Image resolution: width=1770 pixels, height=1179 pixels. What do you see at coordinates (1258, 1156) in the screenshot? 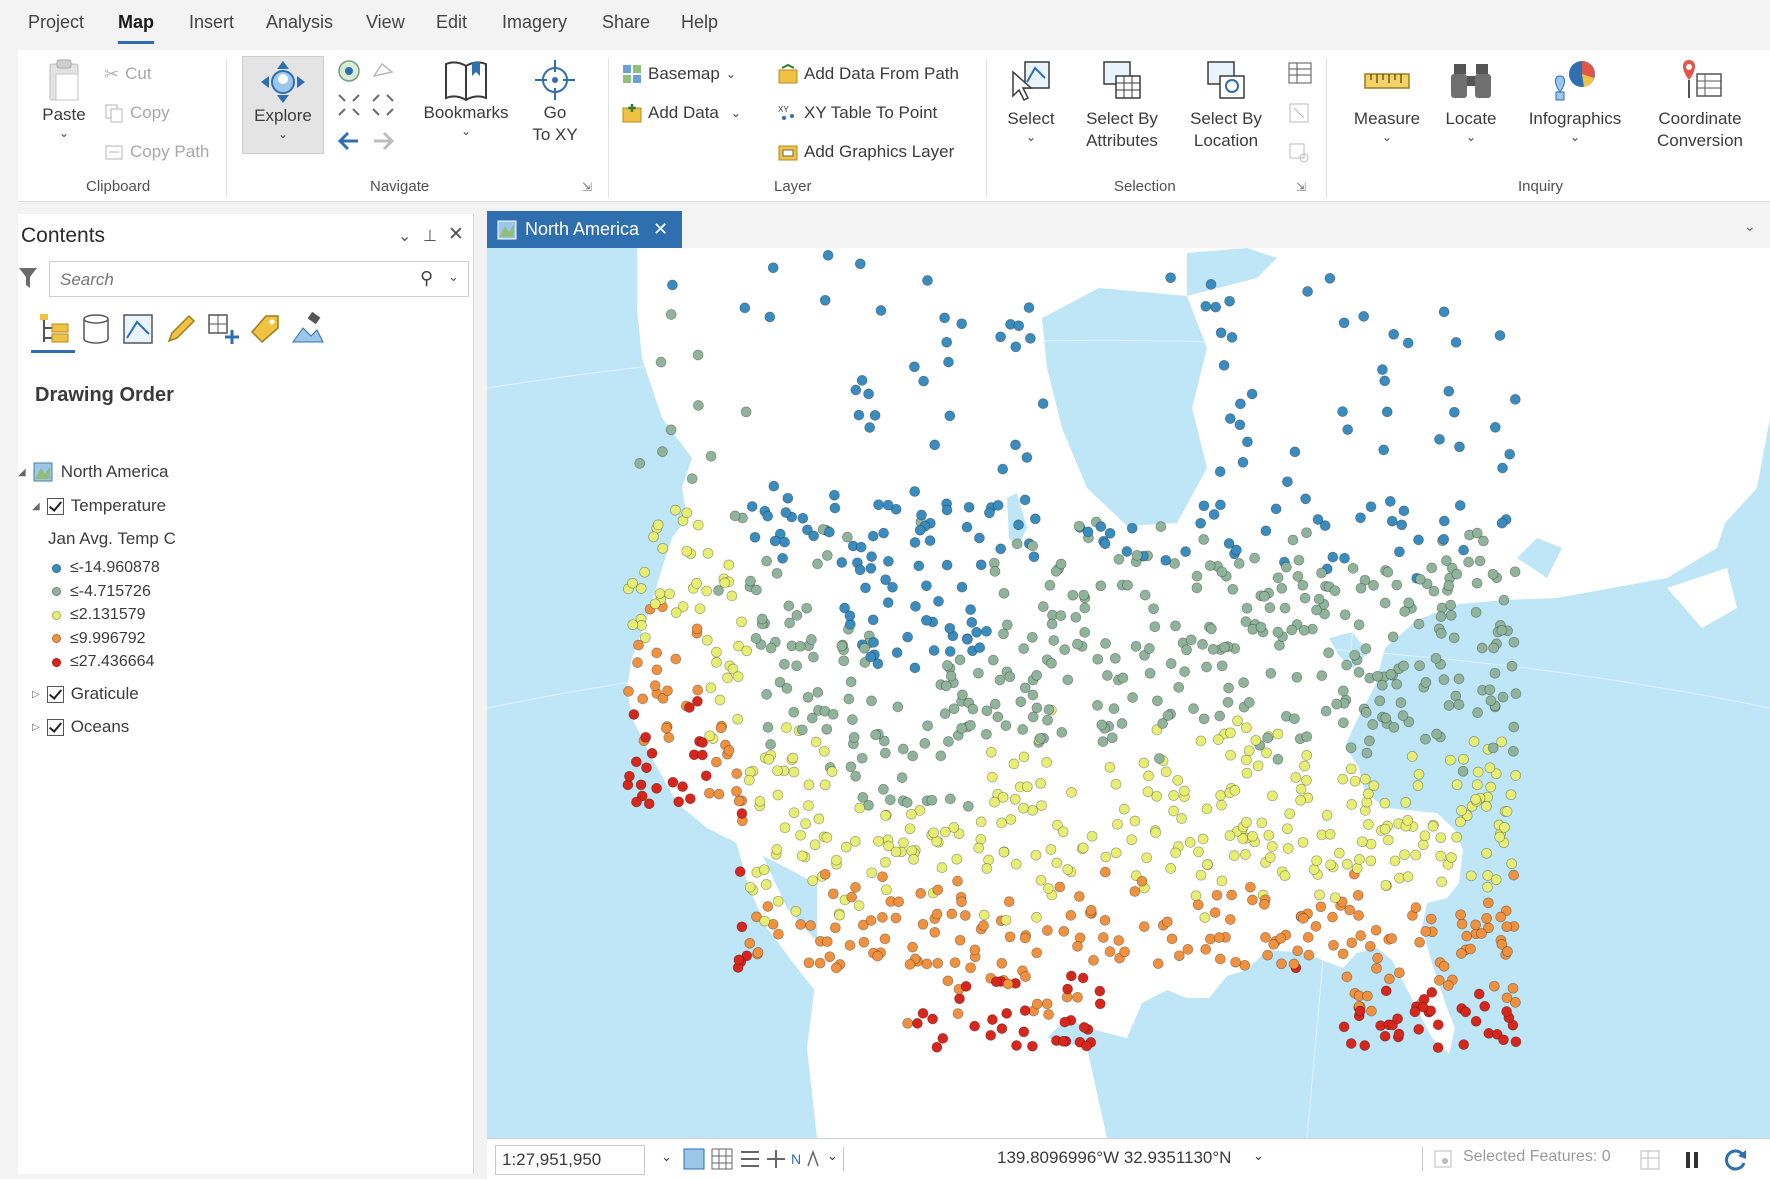
I see `coordinate-format-chevron-icon: ⌄` at bounding box center [1258, 1156].